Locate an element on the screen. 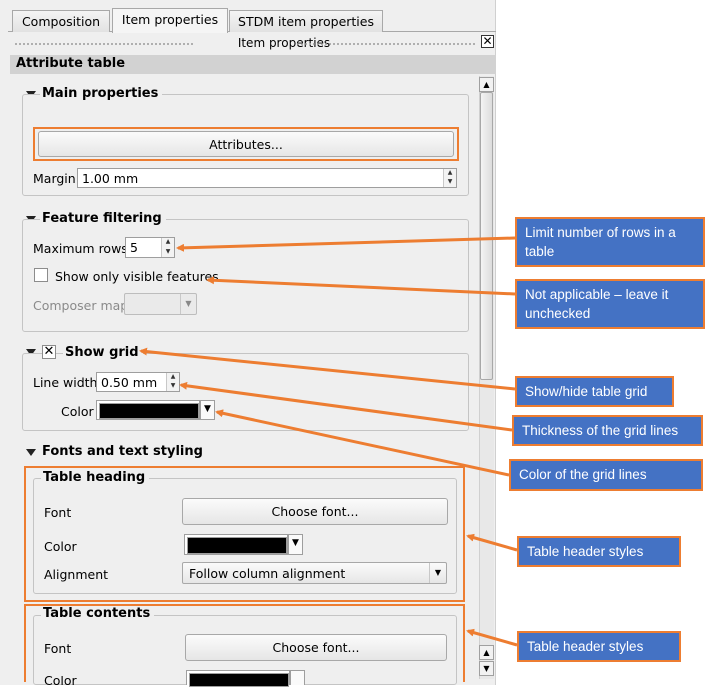 Image resolution: width=706 pixels, height=687 pixels. callout-max-rows: Limit number of rows in a table is located at coordinates (610, 242).